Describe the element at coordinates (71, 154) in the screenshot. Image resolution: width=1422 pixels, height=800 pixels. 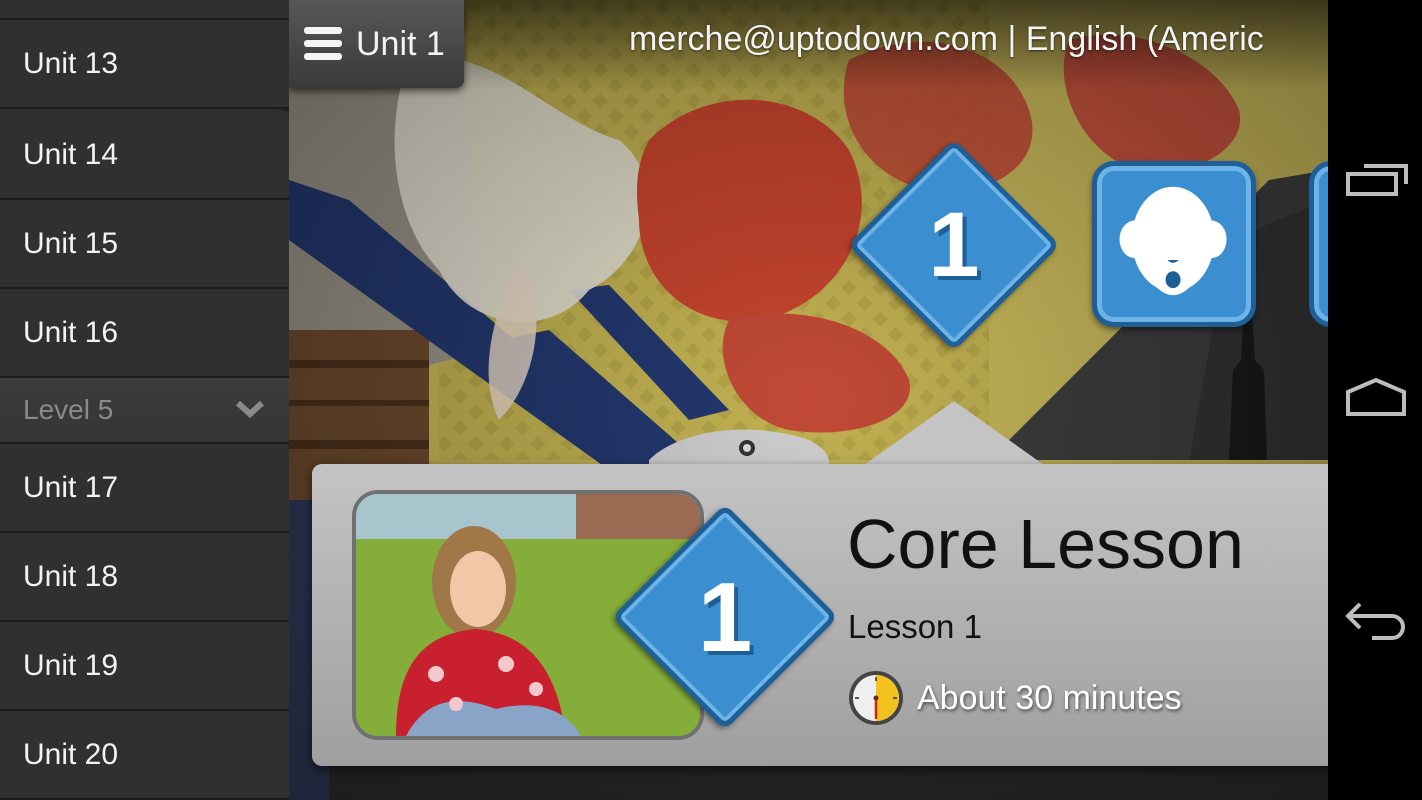
I see `sidebar-item-label: Unit 14` at that location.